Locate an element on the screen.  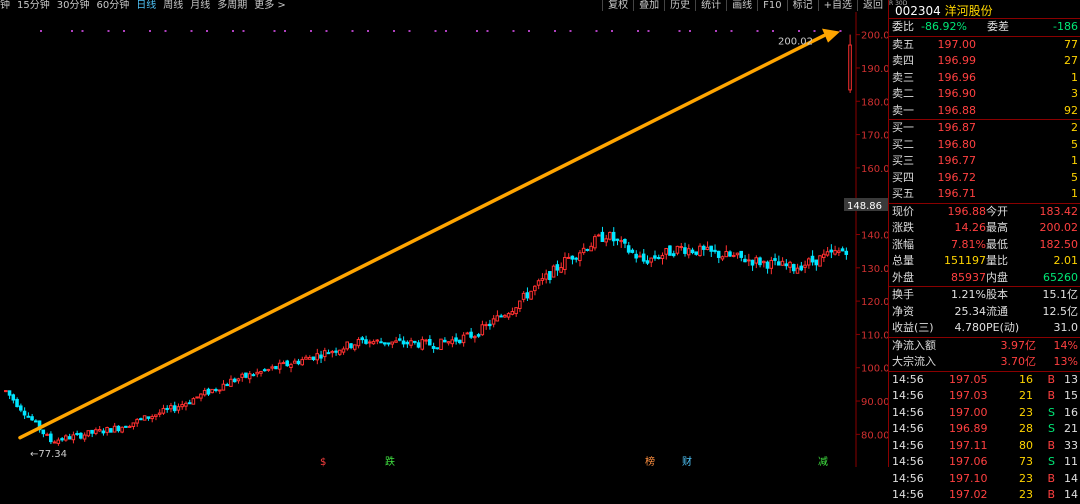
fund-label: 股本 is located at coordinates (997, 294).